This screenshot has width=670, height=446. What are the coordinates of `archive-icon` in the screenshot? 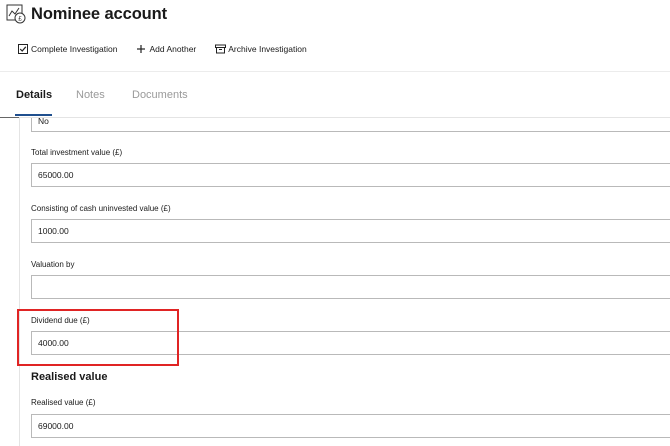 It's located at (221, 49).